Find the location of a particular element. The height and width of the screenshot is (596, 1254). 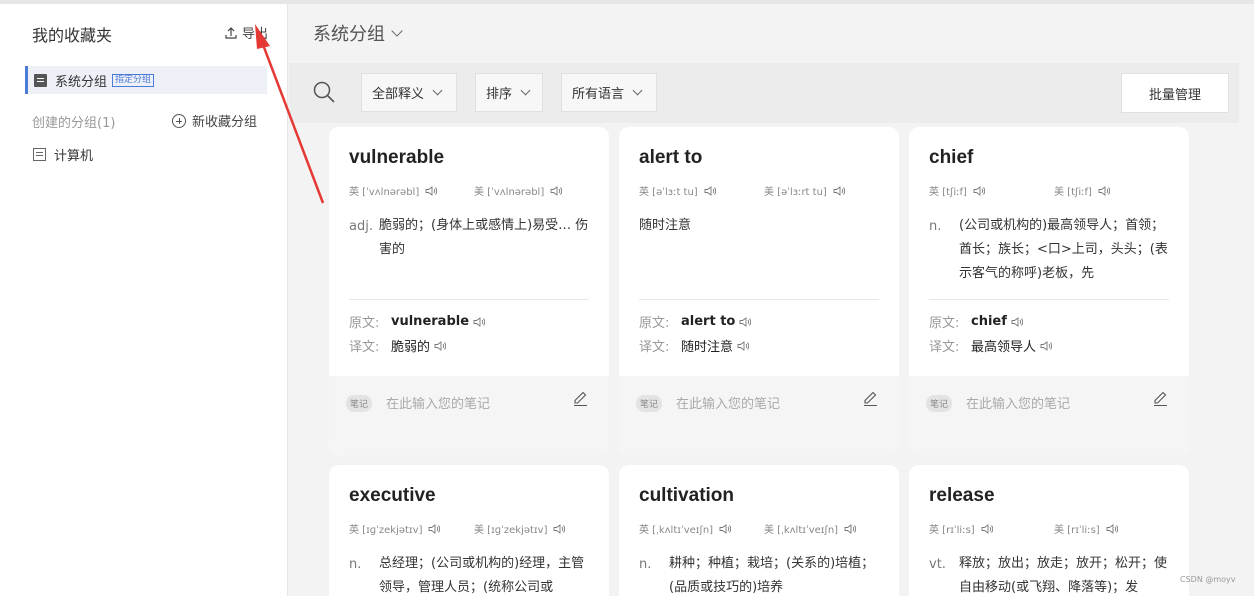

sidebar-item-system-group: 系统分组 指定分组 is located at coordinates (146, 80).